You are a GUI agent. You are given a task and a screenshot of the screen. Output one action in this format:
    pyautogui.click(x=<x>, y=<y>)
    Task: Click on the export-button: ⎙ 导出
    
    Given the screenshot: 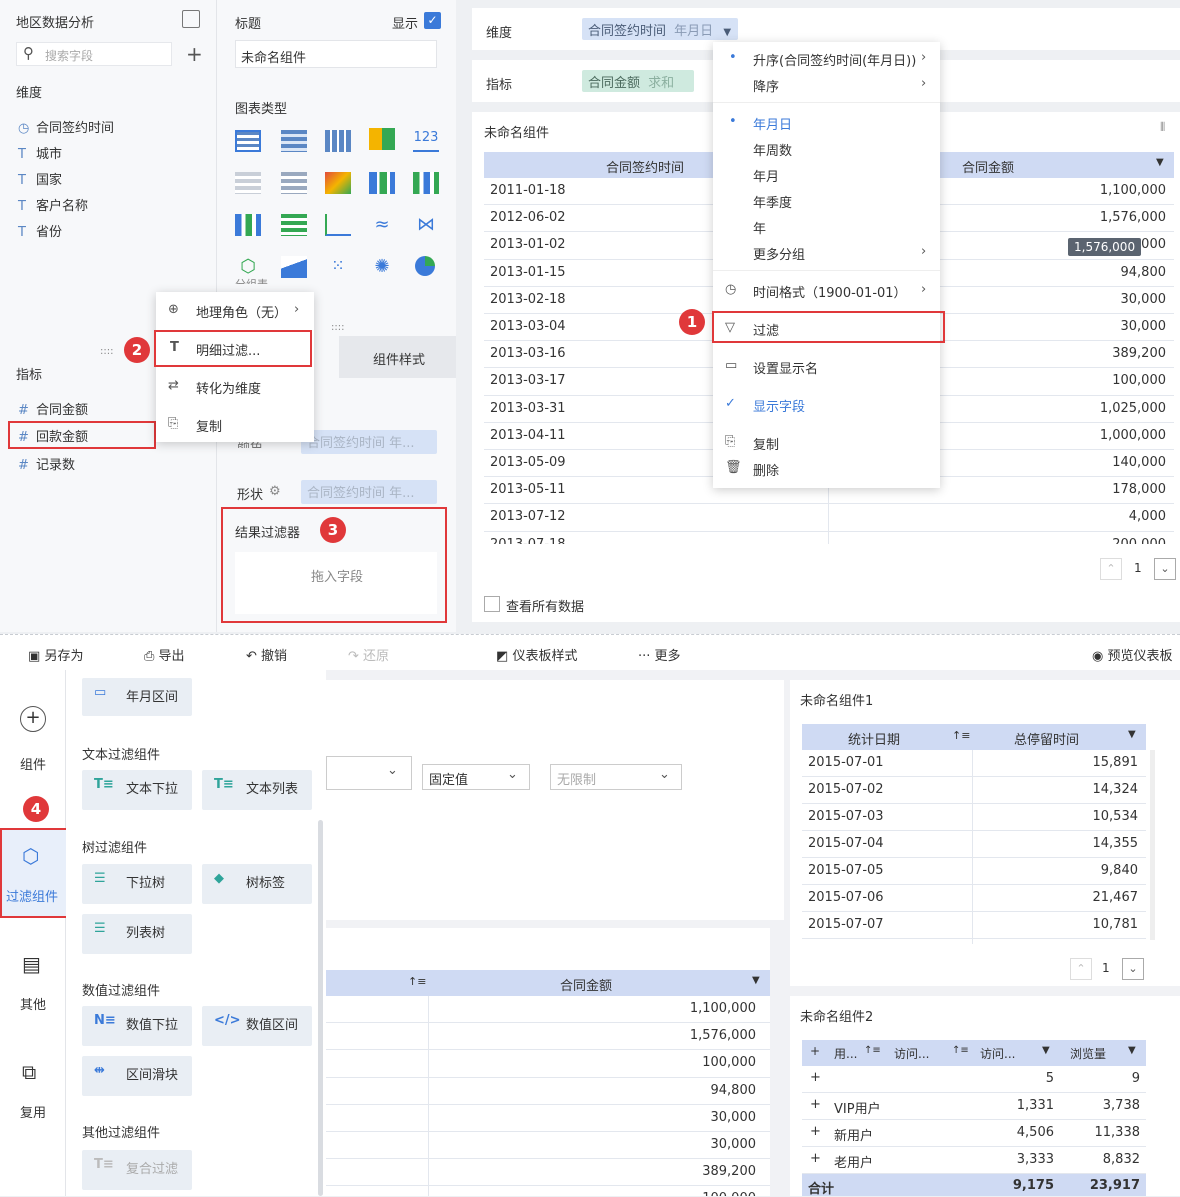 What is the action you would take?
    pyautogui.click(x=164, y=654)
    